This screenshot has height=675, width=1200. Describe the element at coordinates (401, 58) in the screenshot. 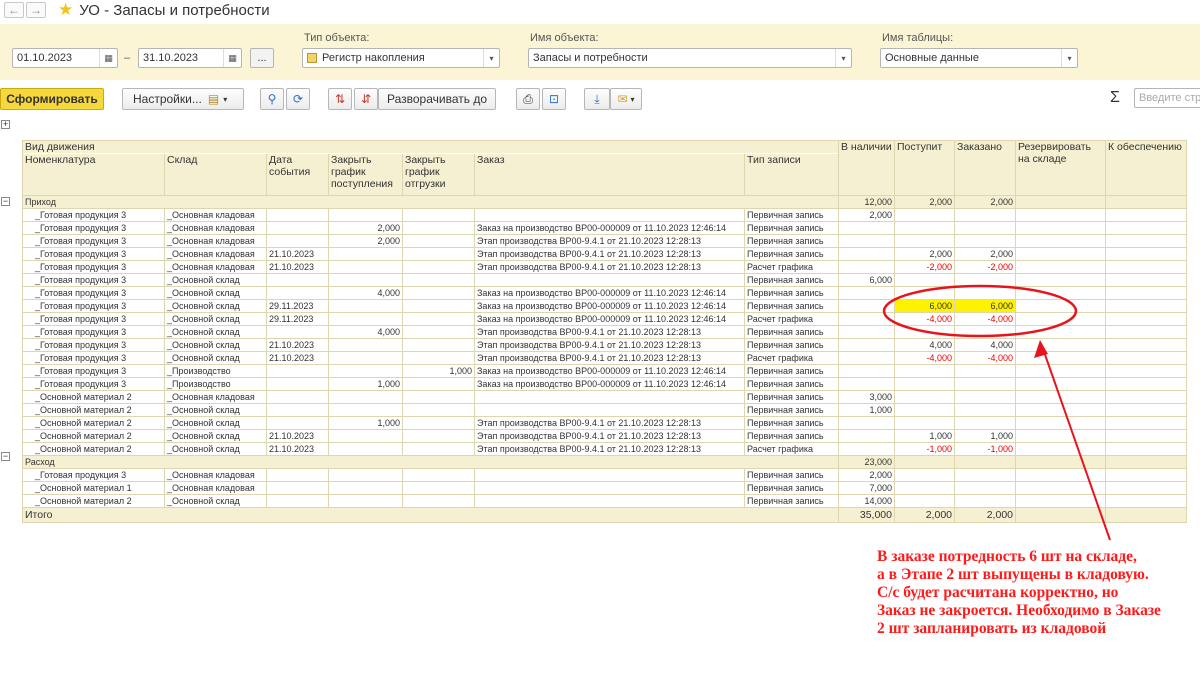

I see `object-type-select: Регистр накопления ▾` at that location.